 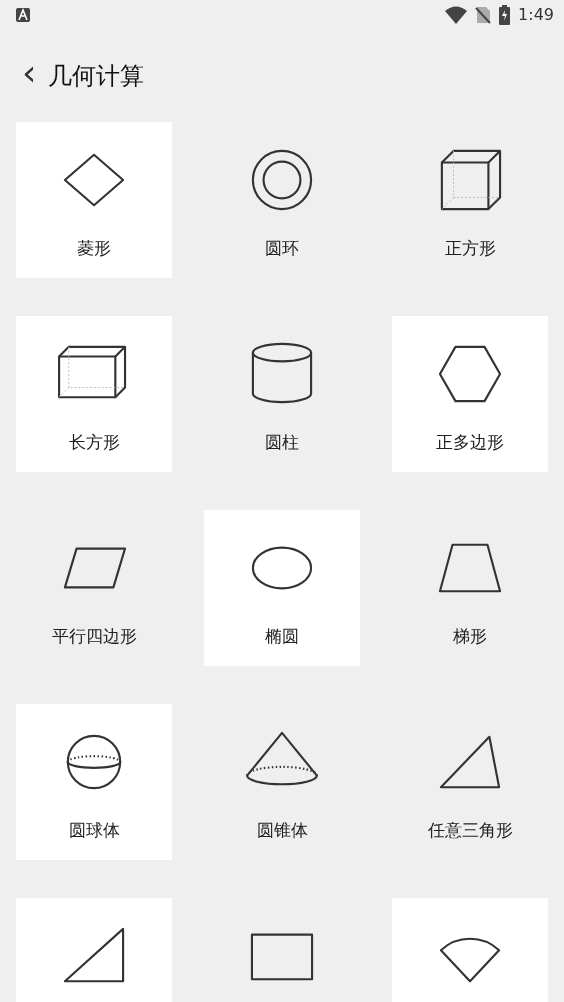 I want to click on shape-label: 梯形, so click(x=470, y=636).